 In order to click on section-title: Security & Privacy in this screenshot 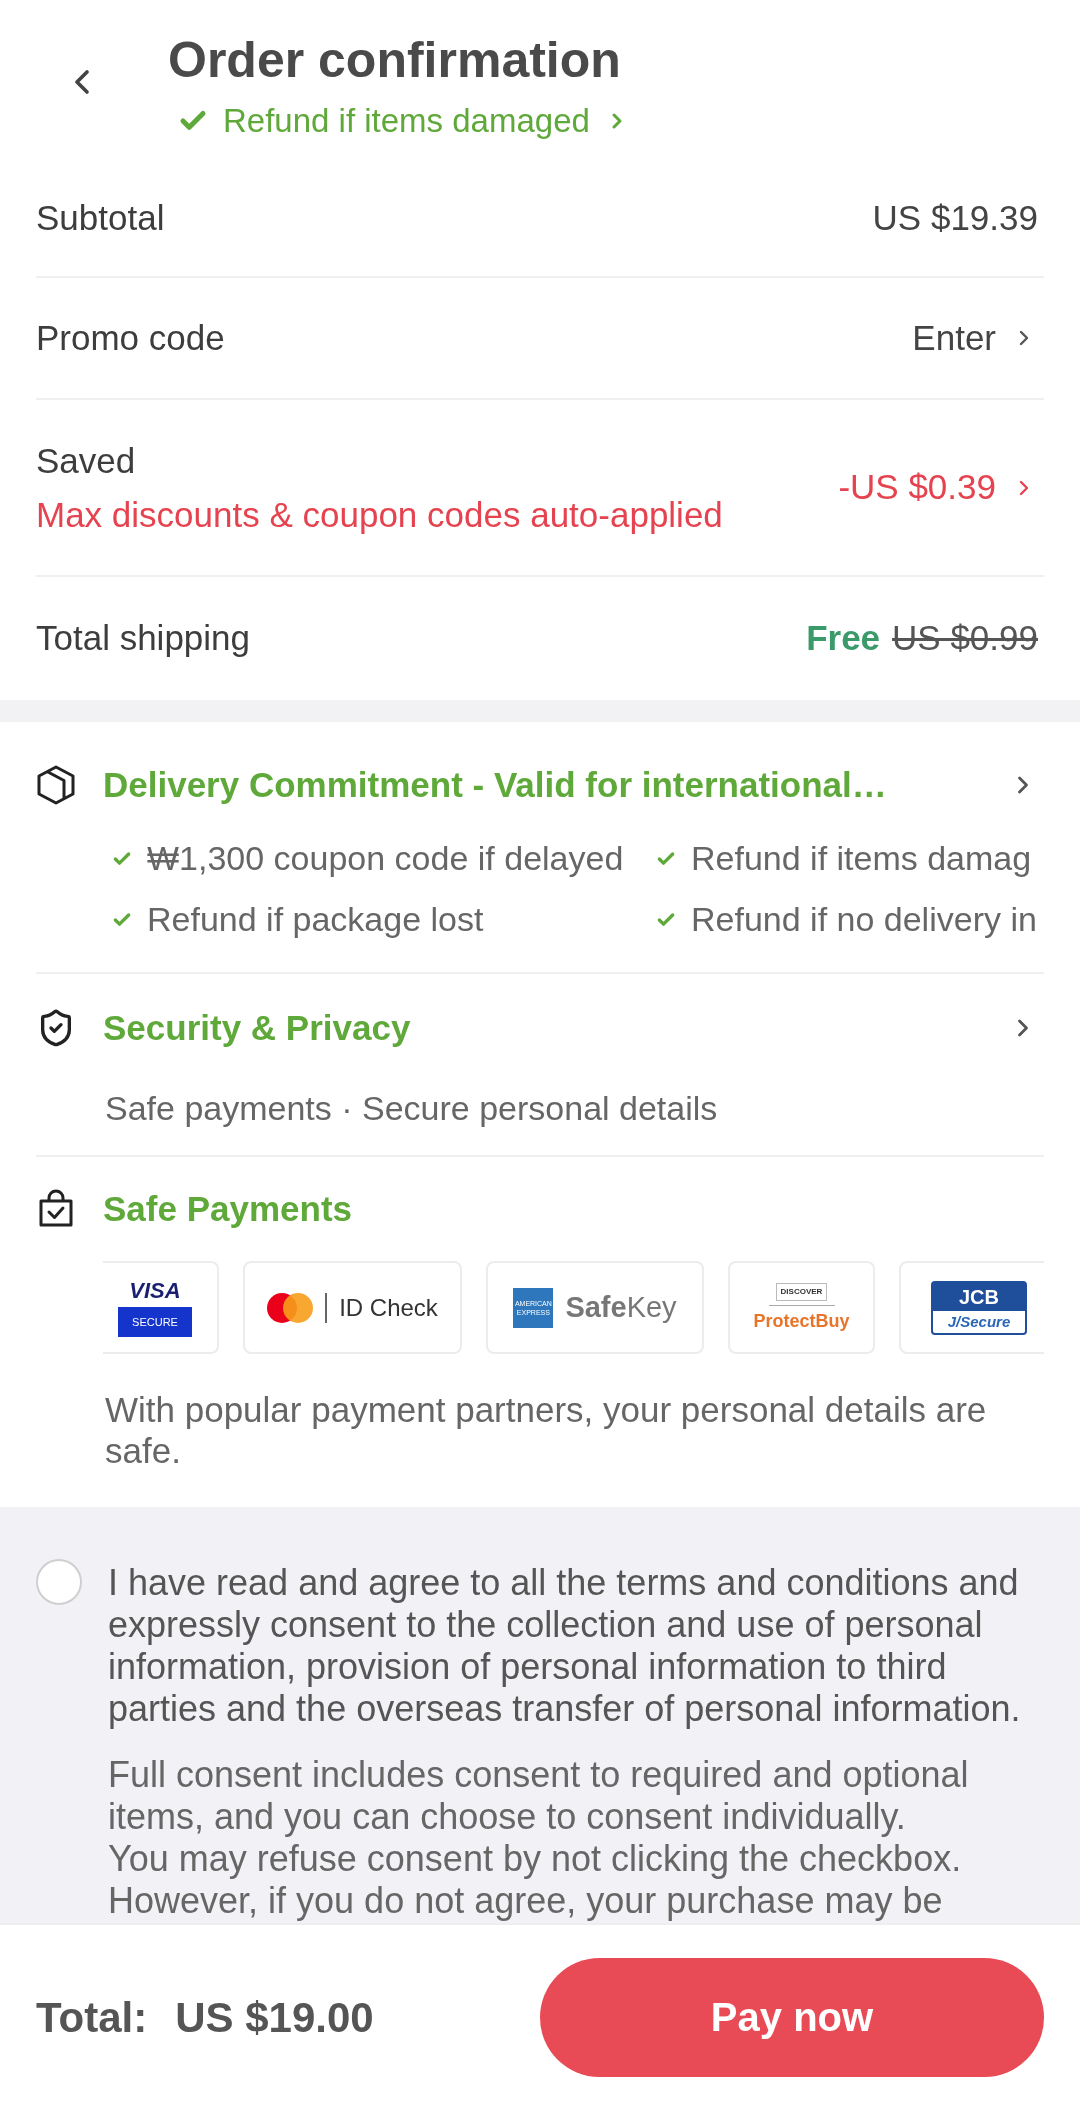, I will do `click(257, 1027)`.